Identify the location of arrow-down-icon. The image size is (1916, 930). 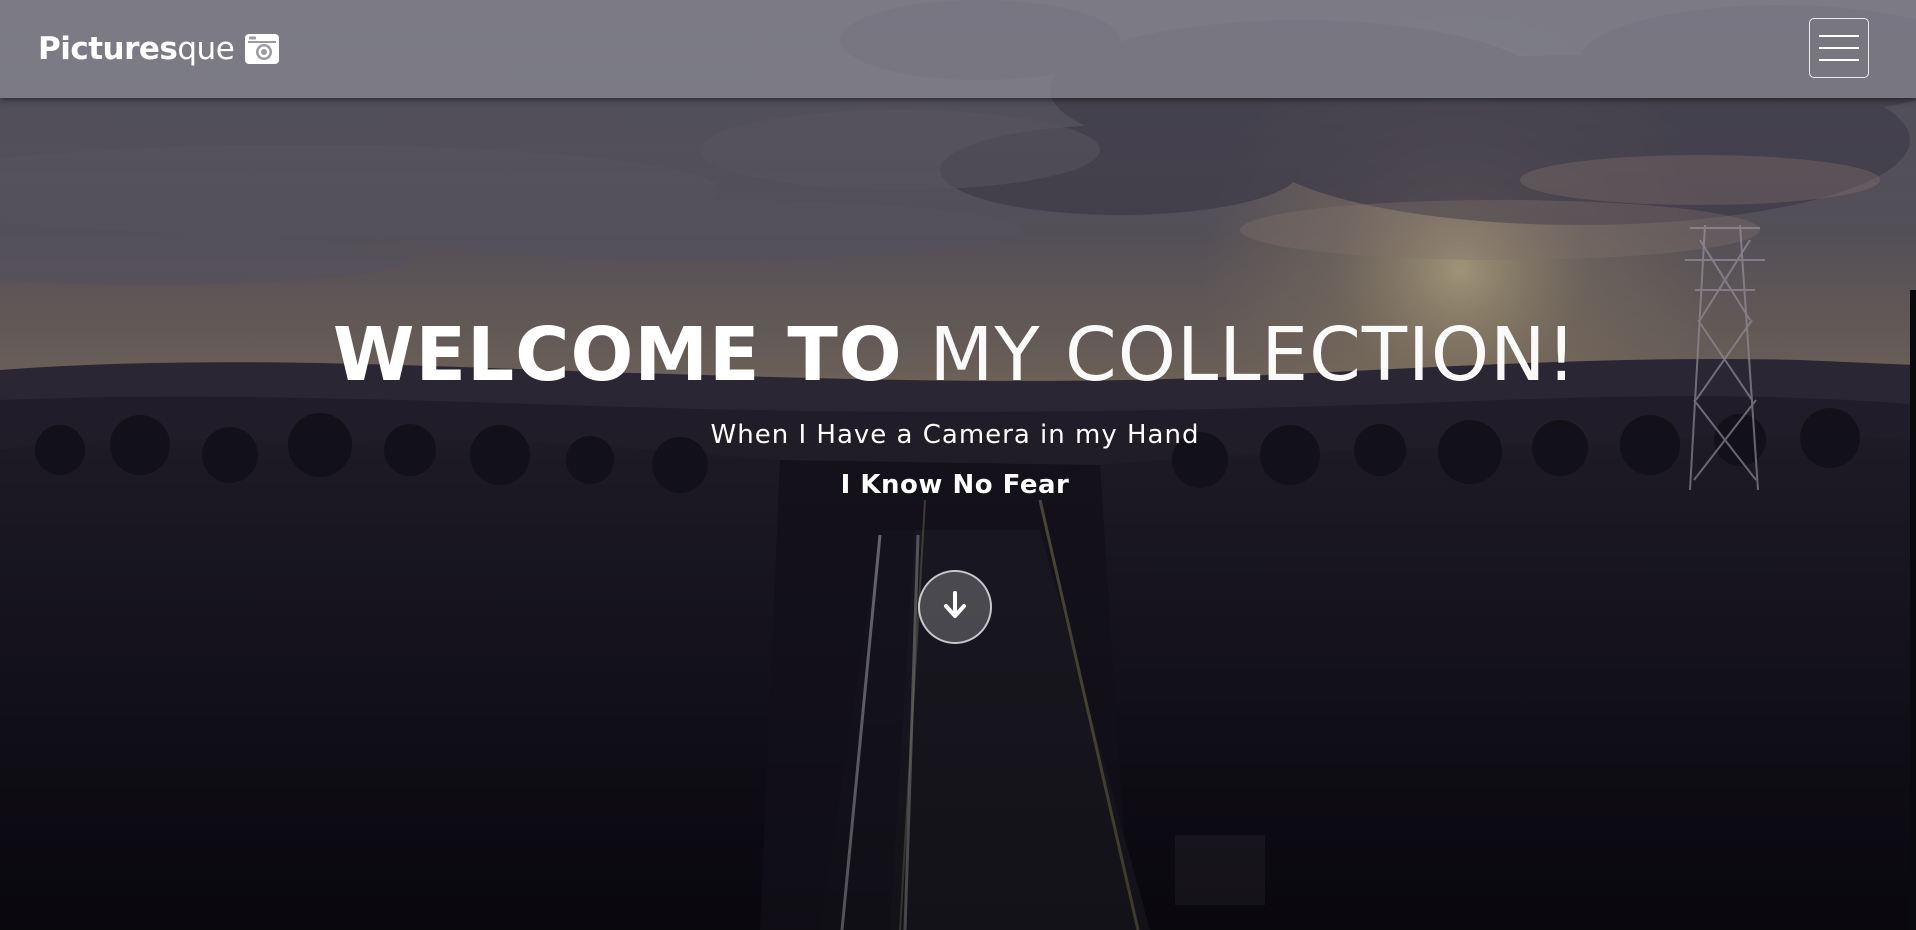
(955, 607).